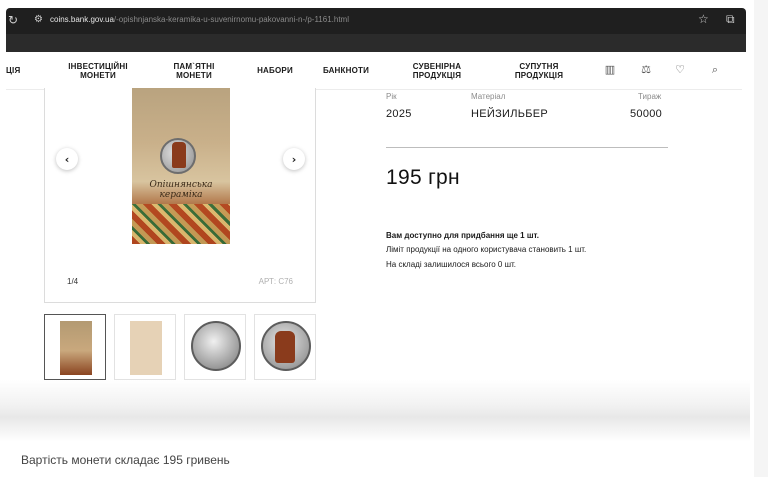 The image size is (768, 477). I want to click on thumbnail-booklet-front, so click(75, 347).